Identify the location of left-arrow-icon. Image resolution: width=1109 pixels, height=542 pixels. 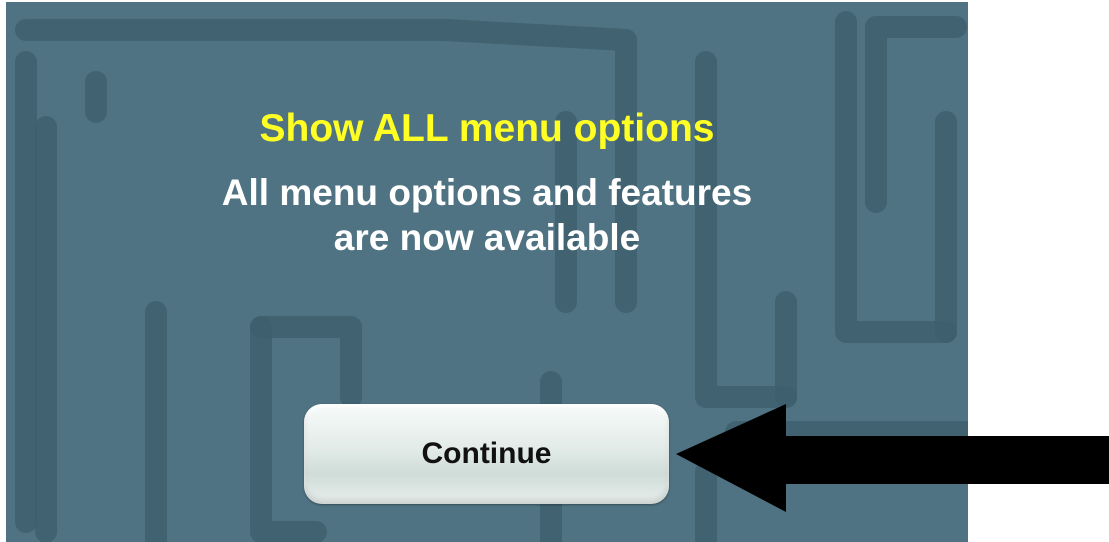
(892, 458).